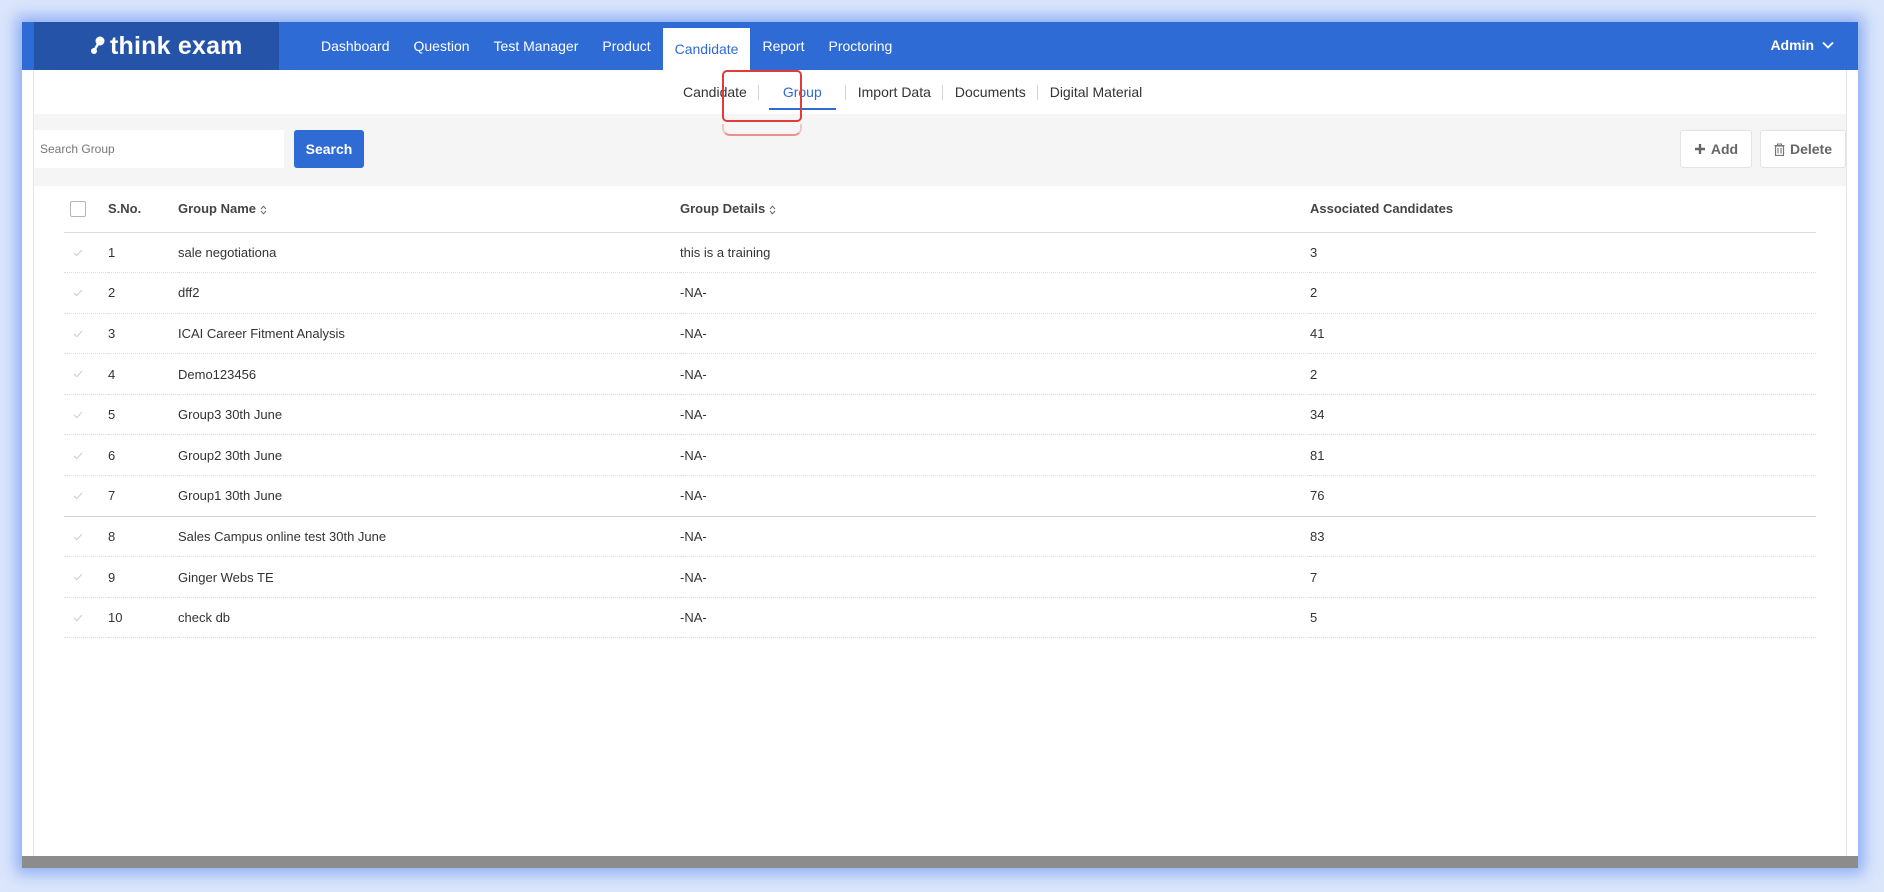 Image resolution: width=1884 pixels, height=892 pixels. I want to click on subnav-label: Group, so click(802, 92).